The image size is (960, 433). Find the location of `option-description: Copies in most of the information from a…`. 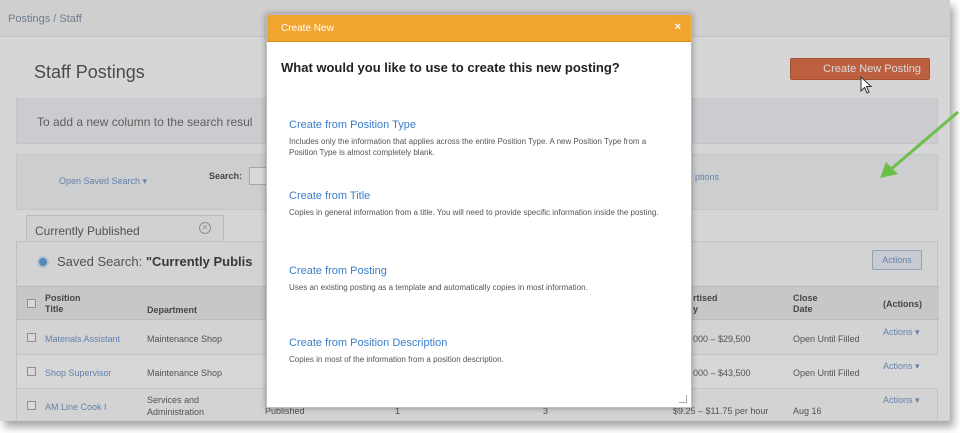

option-description: Copies in most of the information from a… is located at coordinates (396, 359).